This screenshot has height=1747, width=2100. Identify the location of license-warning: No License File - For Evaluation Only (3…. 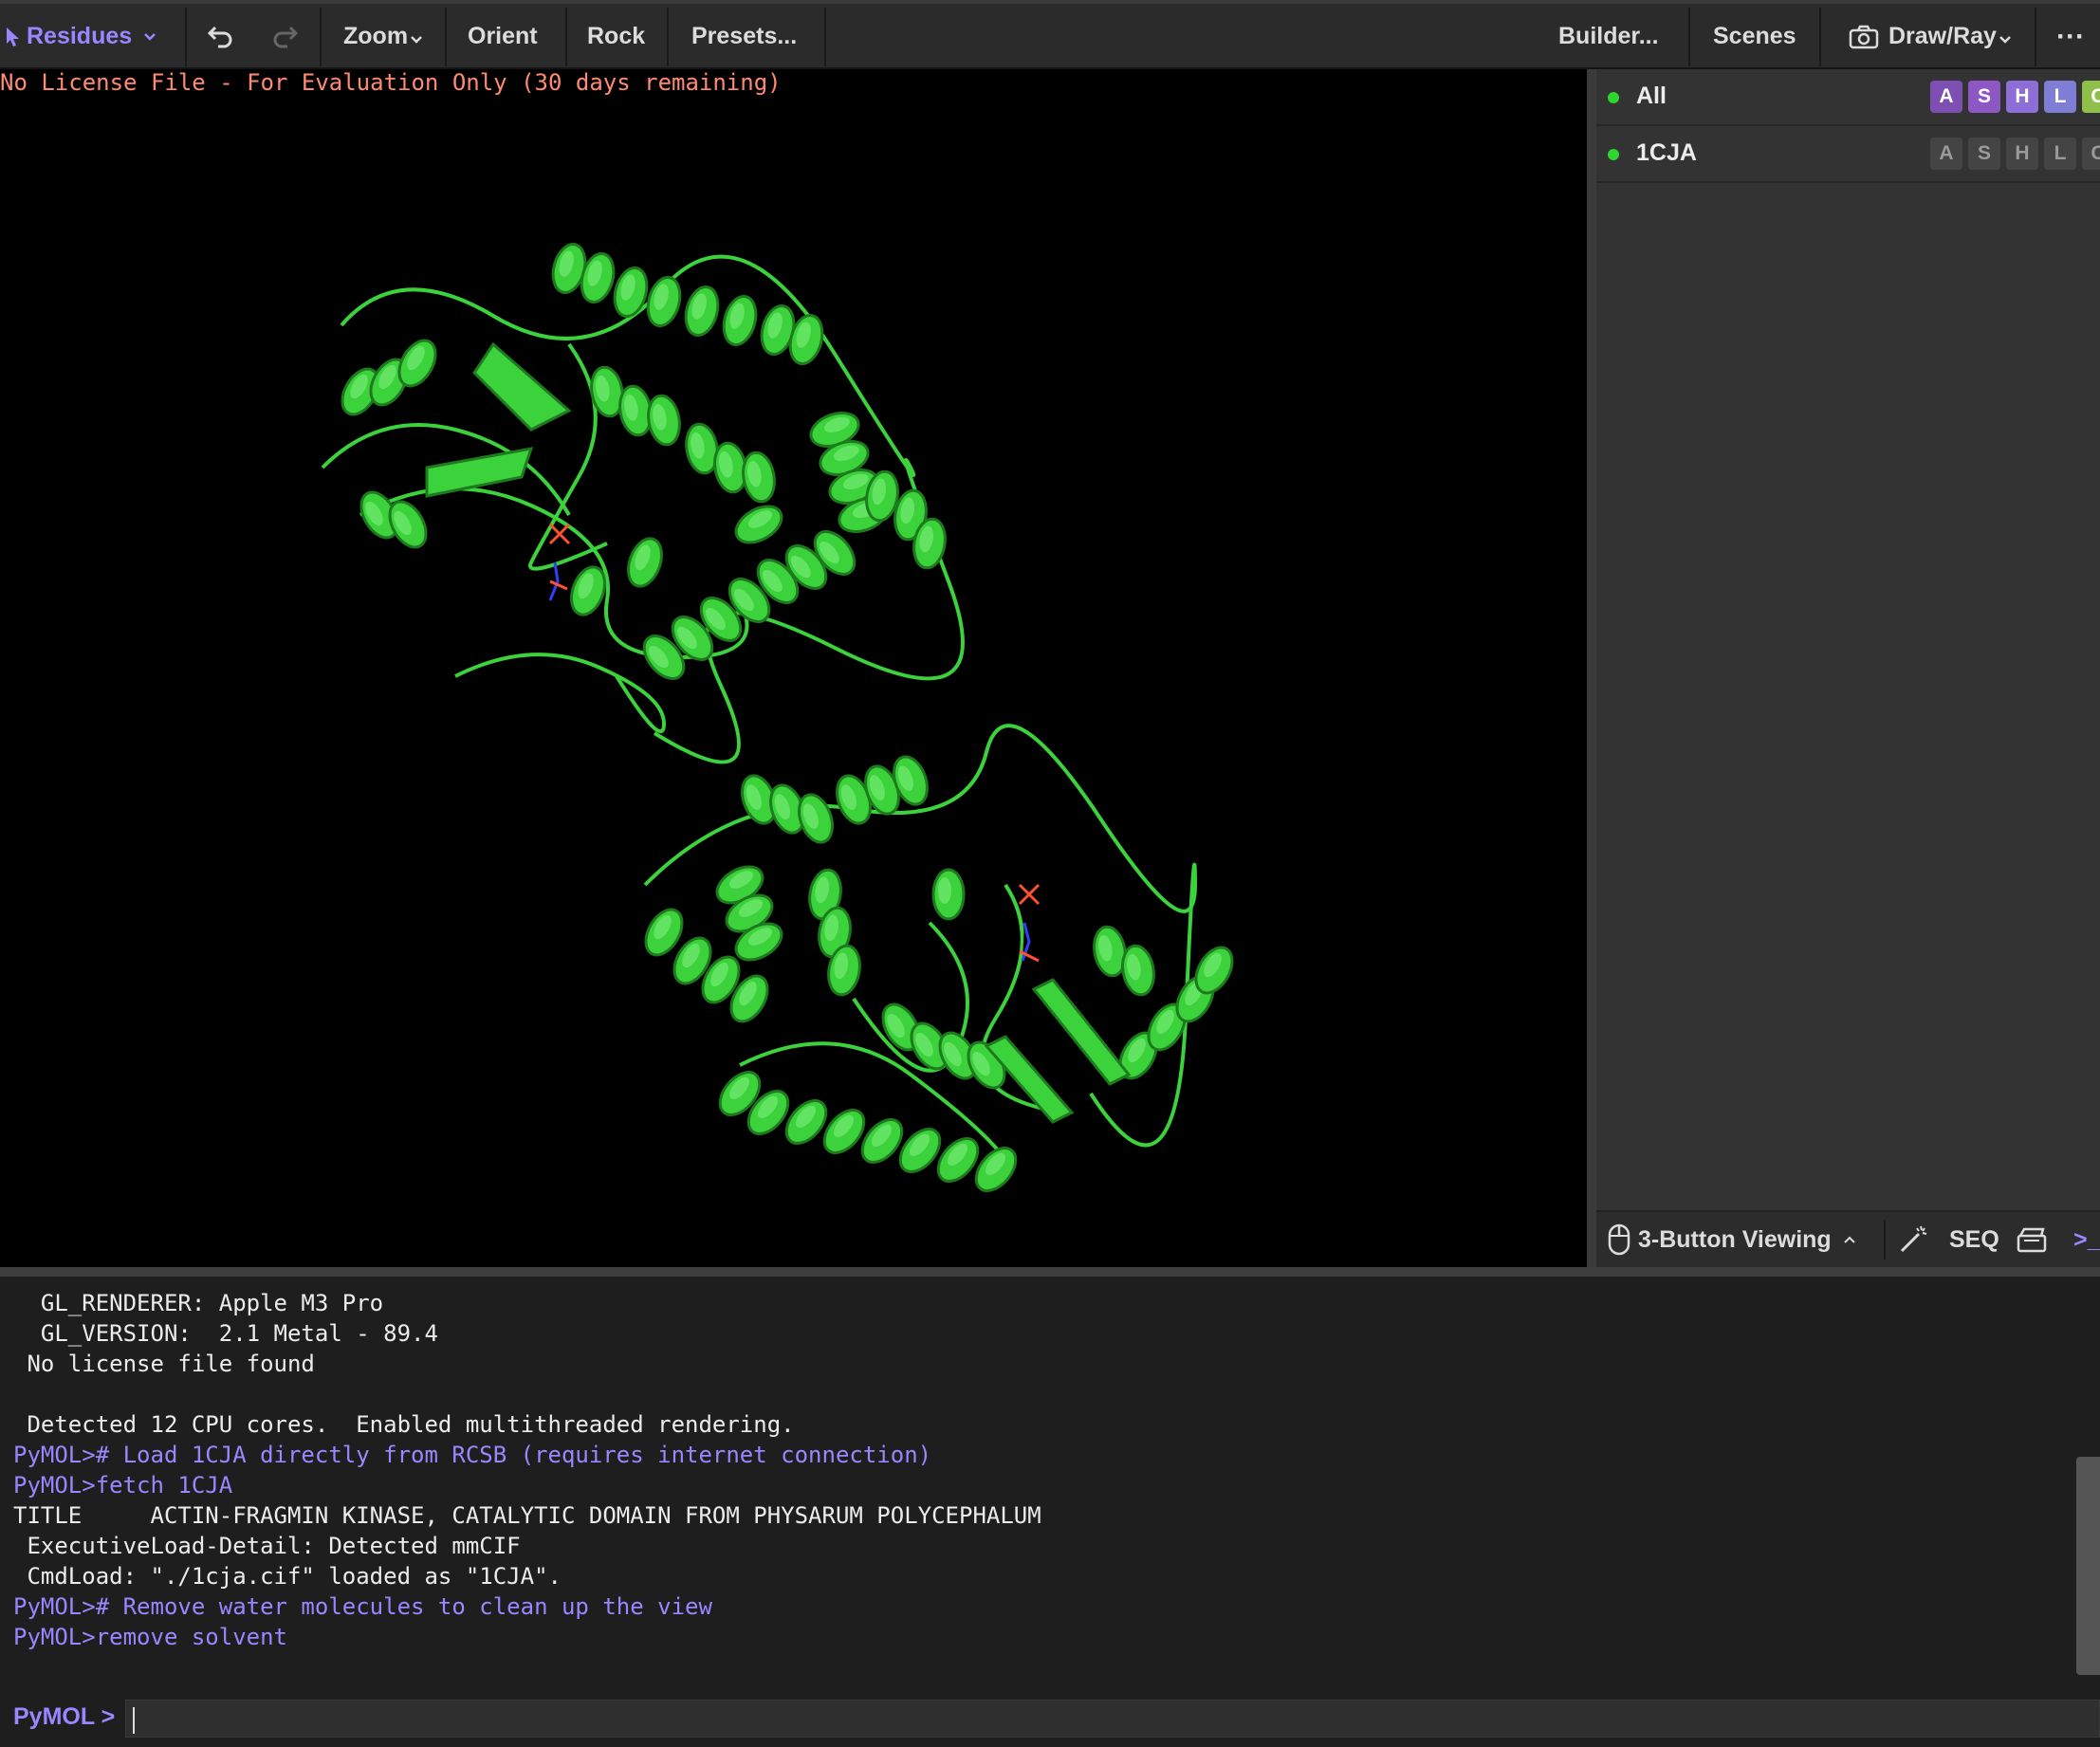
(391, 83).